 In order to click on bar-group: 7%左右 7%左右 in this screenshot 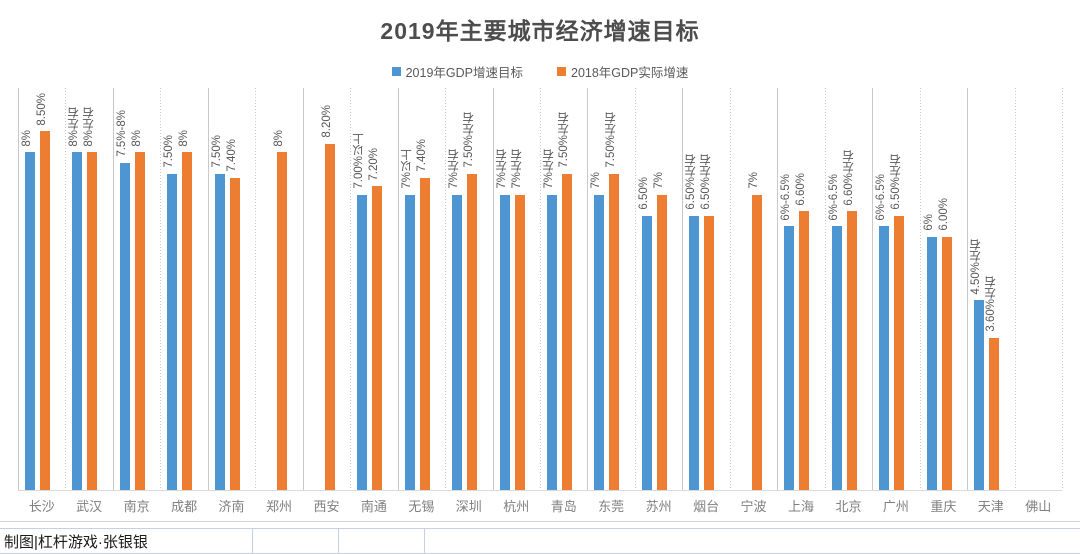, I will do `click(516, 289)`.